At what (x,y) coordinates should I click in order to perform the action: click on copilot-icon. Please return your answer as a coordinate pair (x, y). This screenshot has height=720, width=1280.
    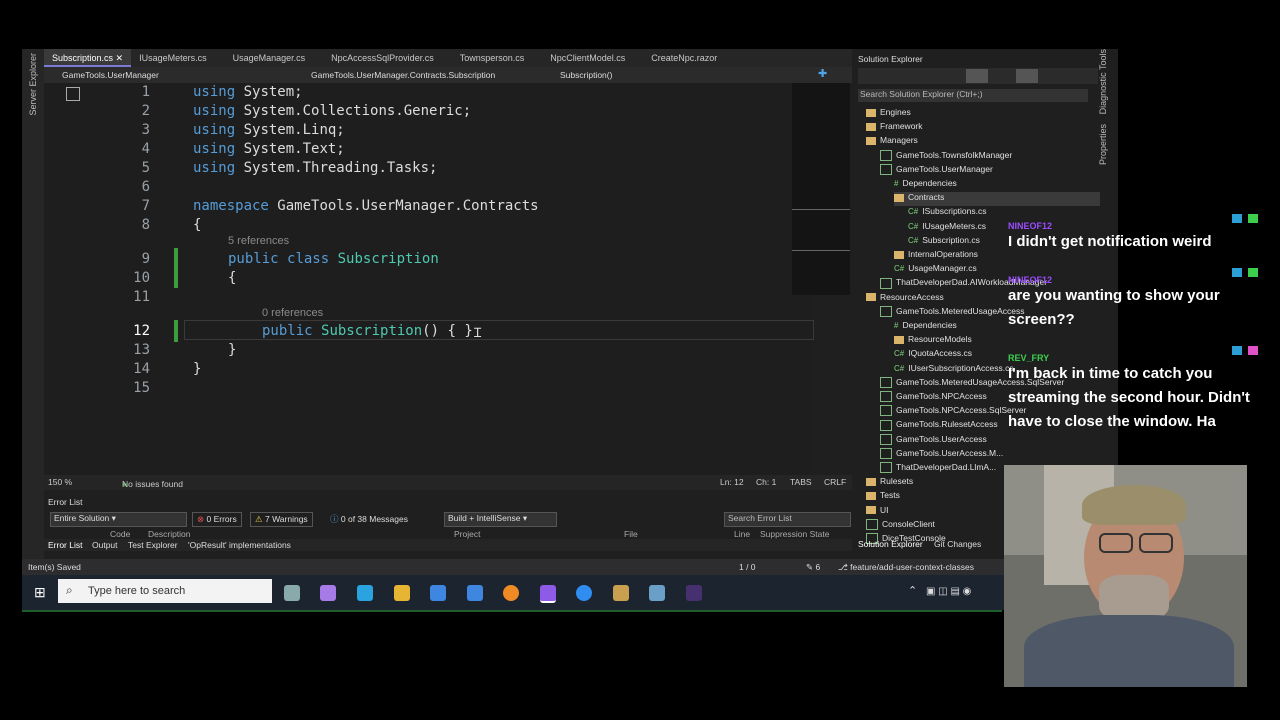
    Looking at the image, I should click on (328, 593).